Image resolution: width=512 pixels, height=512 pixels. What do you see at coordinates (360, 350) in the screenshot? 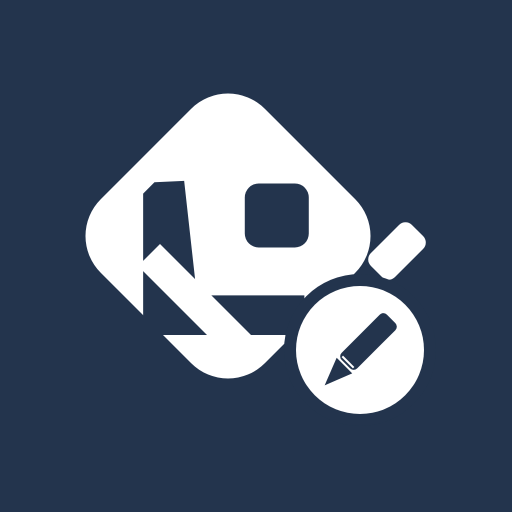
I see `pencil-badge-icon` at bounding box center [360, 350].